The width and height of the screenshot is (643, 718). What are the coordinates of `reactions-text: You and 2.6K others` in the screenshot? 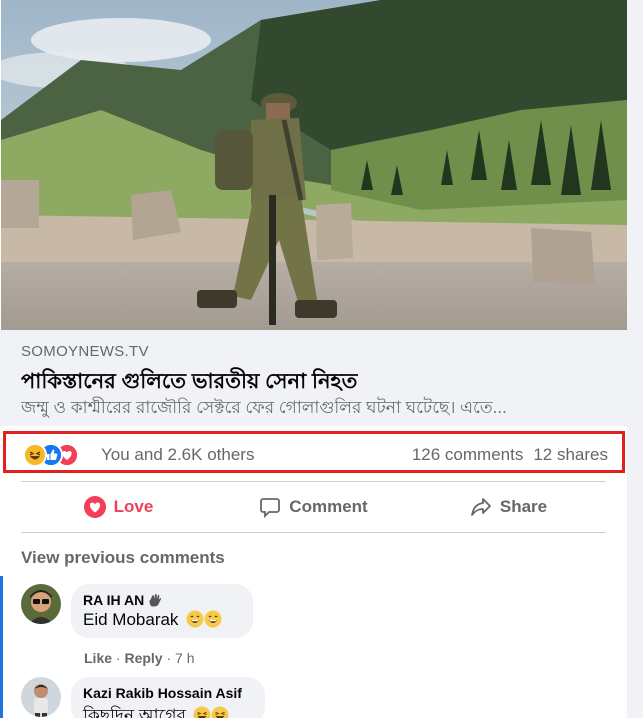 It's located at (177, 455).